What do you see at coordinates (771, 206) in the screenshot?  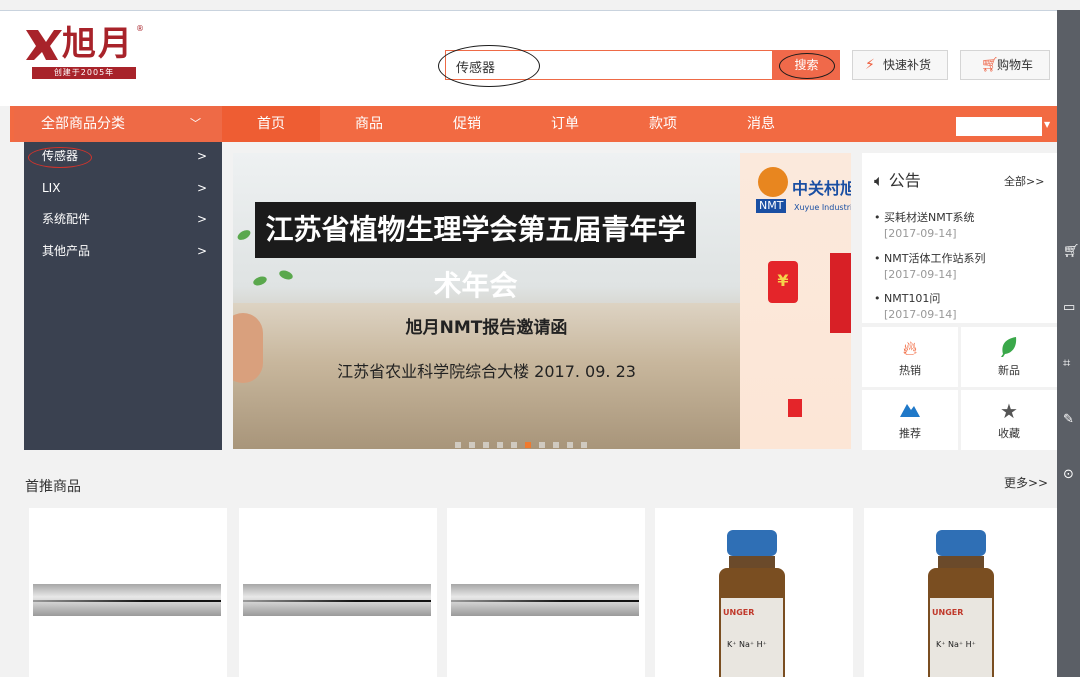 I see `ad-badge: NMT` at bounding box center [771, 206].